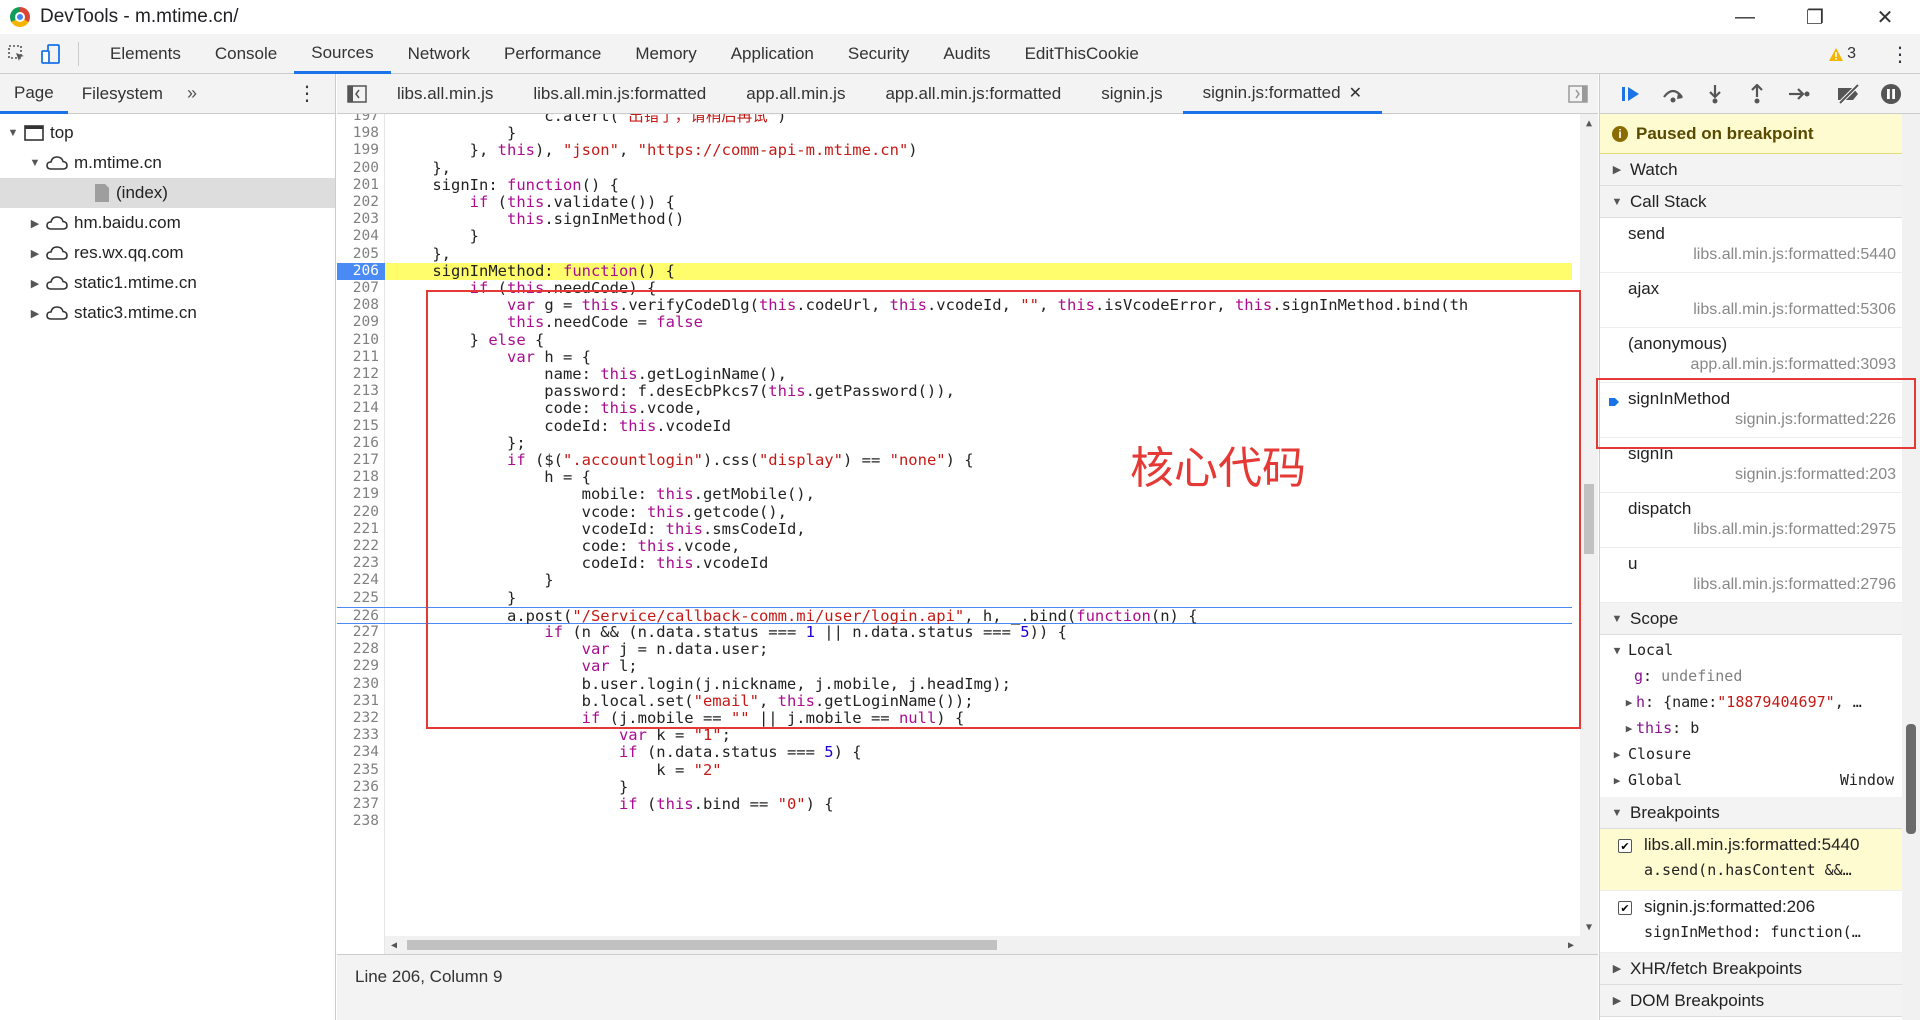  I want to click on code-line: 202 if (this.validate()) {, so click(954, 202).